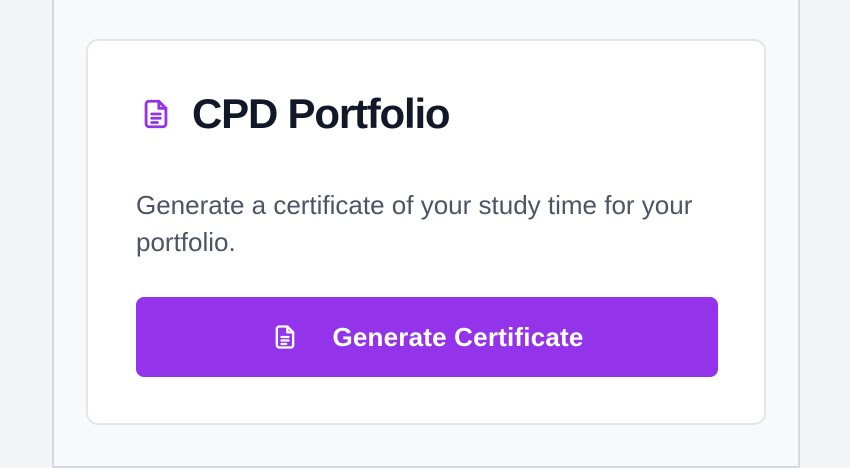 The height and width of the screenshot is (468, 850). I want to click on generate-certificate-label: Generate Certificate, so click(458, 336).